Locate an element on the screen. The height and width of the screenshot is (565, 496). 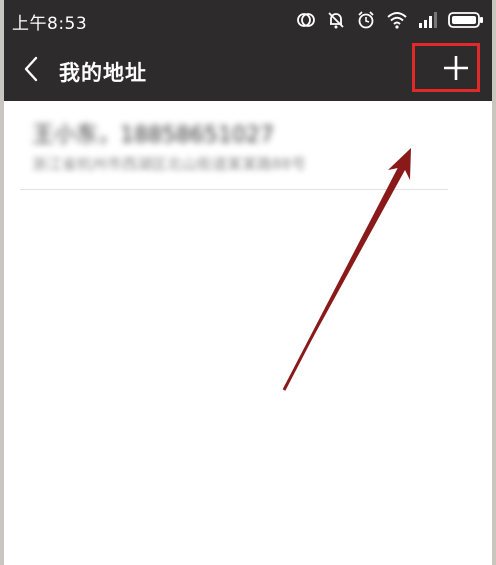
address-detail: 浙江省杭州市西湖区北山街道某某路88号 is located at coordinates (169, 164).